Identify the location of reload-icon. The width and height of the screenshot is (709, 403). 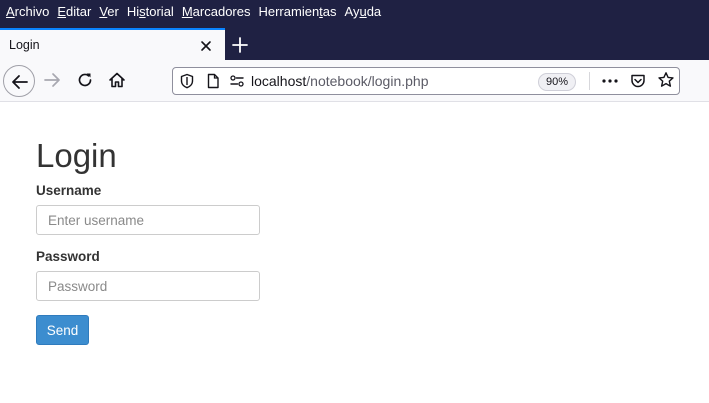
(85, 80).